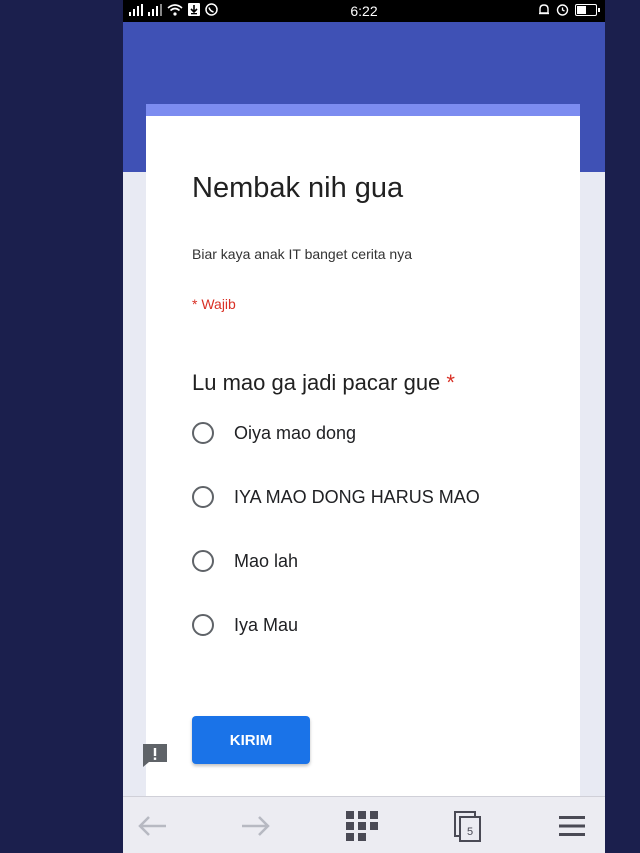  I want to click on menu-icon, so click(572, 826).